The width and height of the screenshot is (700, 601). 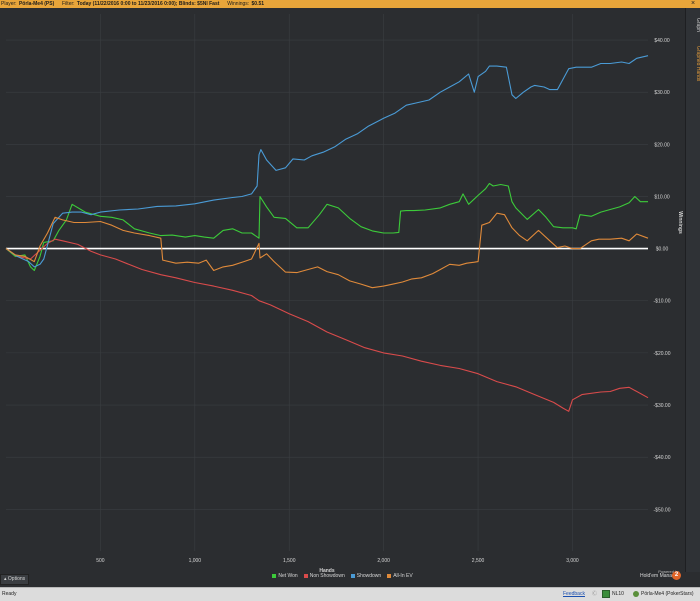 What do you see at coordinates (662, 458) in the screenshot?
I see `y-tick-label: -$40.00` at bounding box center [662, 458].